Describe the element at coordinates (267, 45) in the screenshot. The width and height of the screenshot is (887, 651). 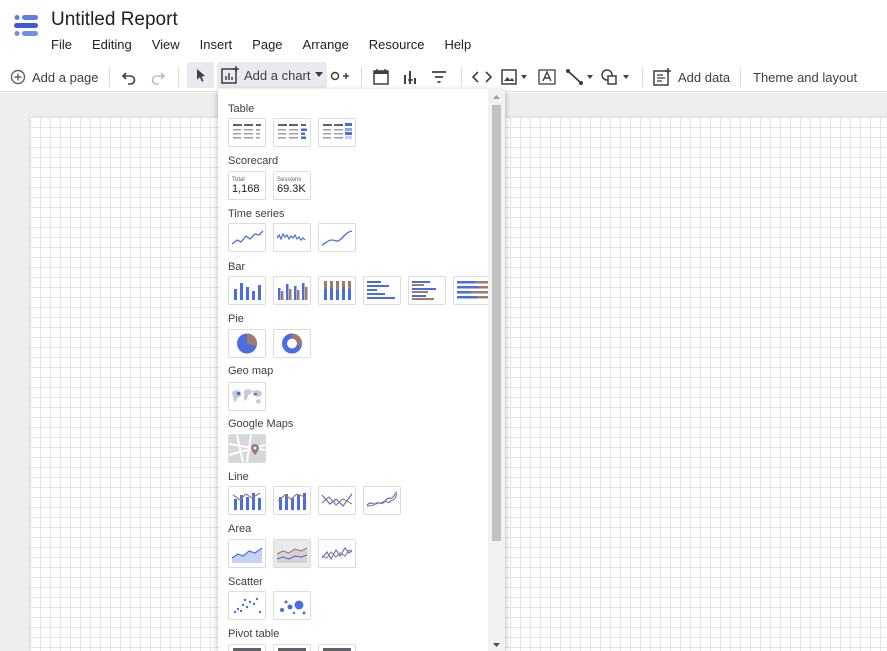
I see `menu-page: Page` at that location.